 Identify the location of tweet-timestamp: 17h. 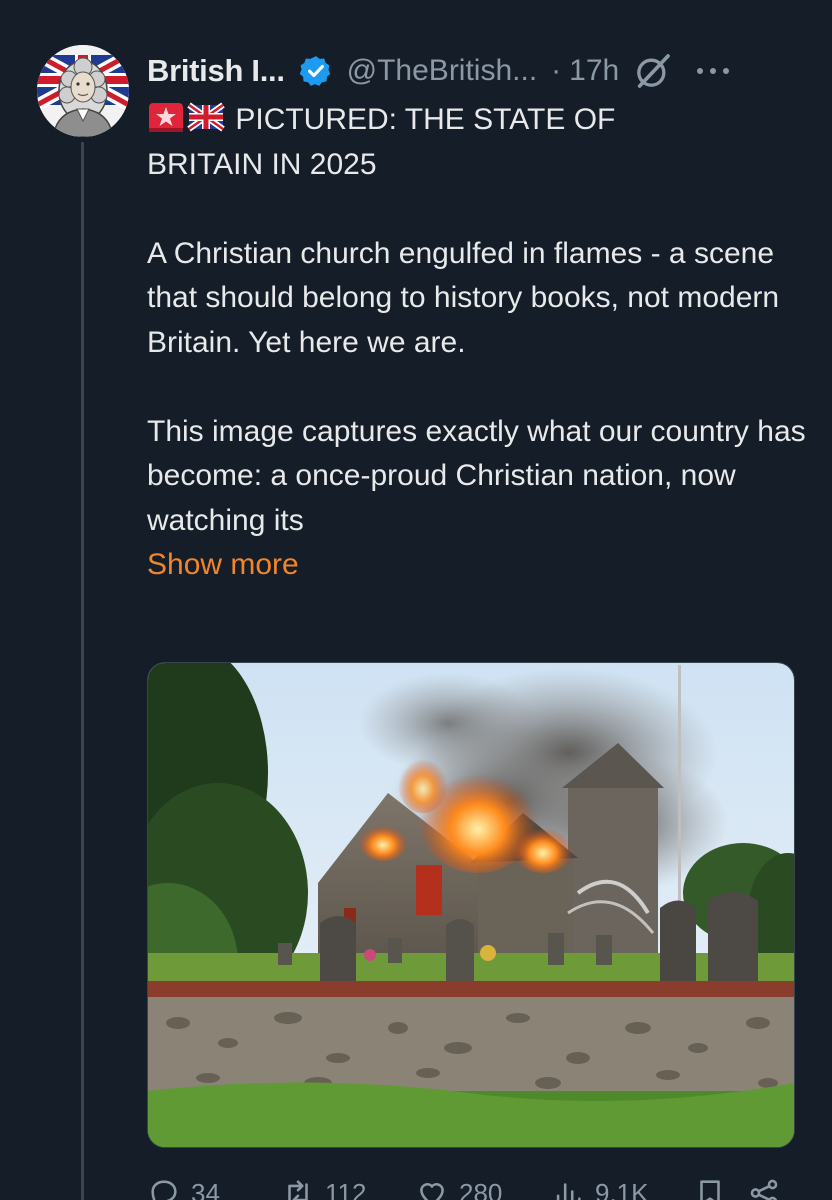
(594, 71).